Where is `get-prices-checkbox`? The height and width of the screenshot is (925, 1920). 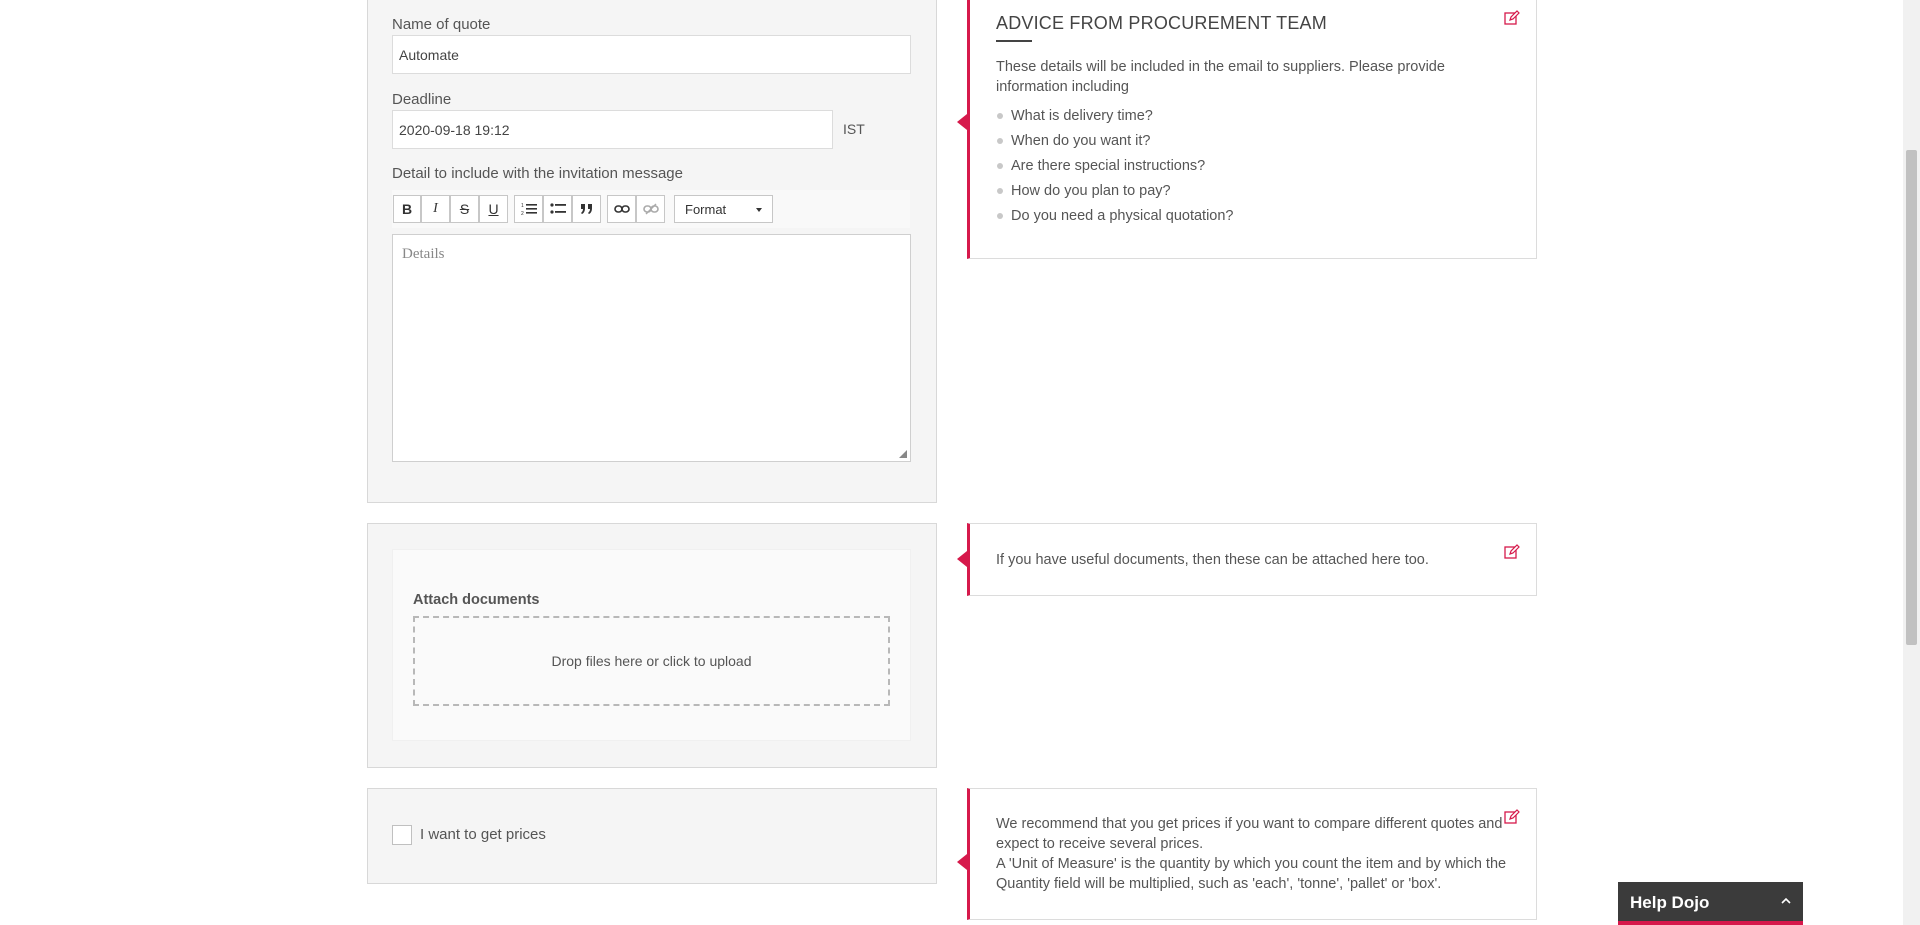 get-prices-checkbox is located at coordinates (402, 835).